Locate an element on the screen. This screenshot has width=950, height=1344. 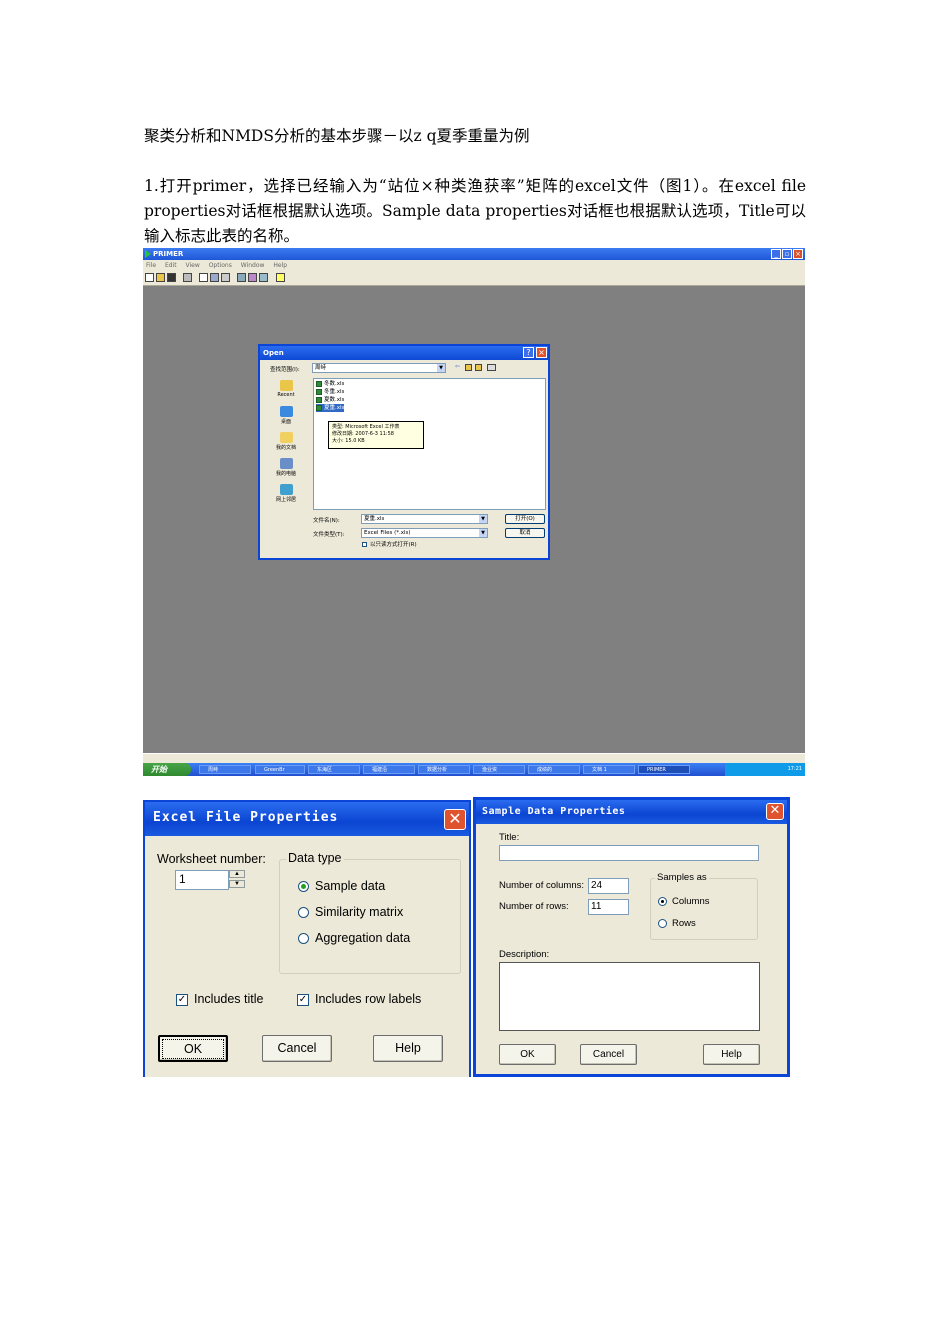
primer-logo-icon is located at coordinates (148, 254).